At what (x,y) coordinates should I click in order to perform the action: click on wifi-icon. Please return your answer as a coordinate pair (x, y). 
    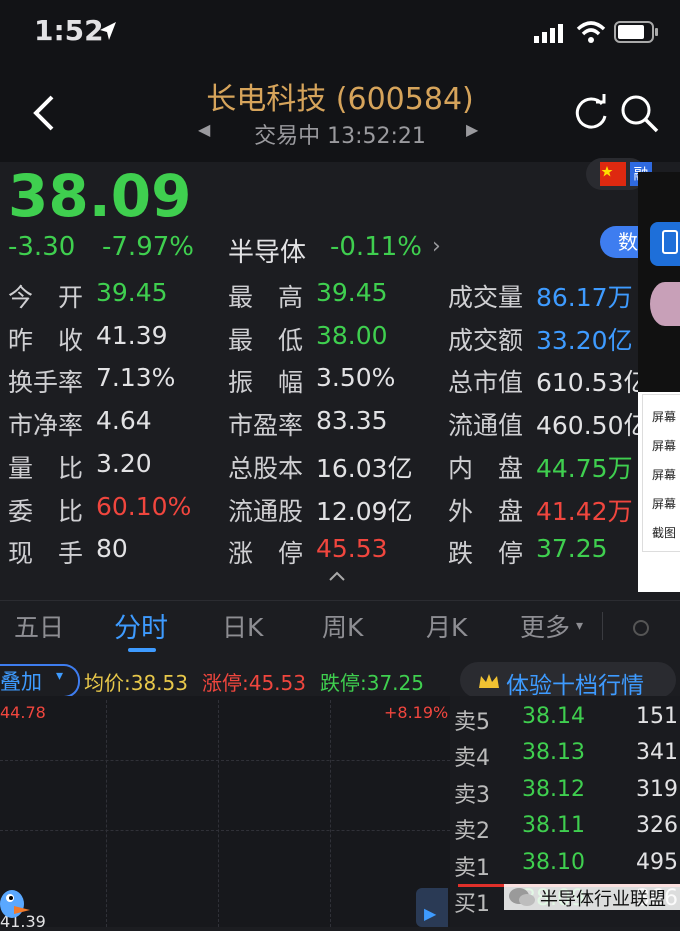
    Looking at the image, I should click on (591, 32).